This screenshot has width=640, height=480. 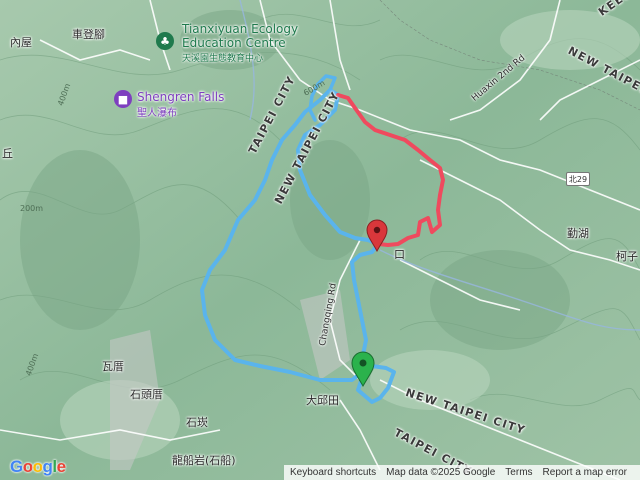 I want to click on place-label-shitoucuo: 石頭厝, so click(x=146, y=394).